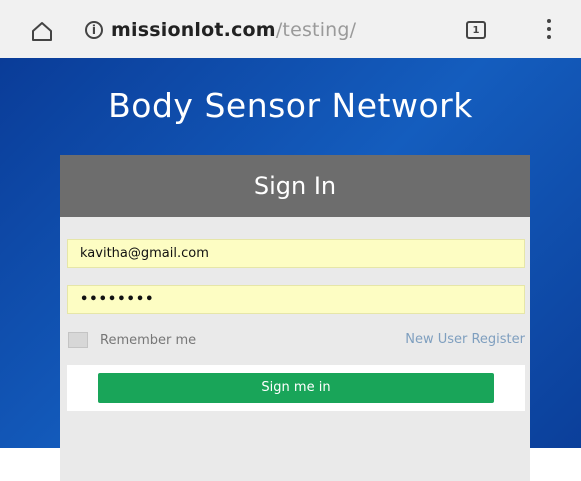 This screenshot has width=581, height=481. What do you see at coordinates (78, 340) in the screenshot?
I see `remember-me-checkbox` at bounding box center [78, 340].